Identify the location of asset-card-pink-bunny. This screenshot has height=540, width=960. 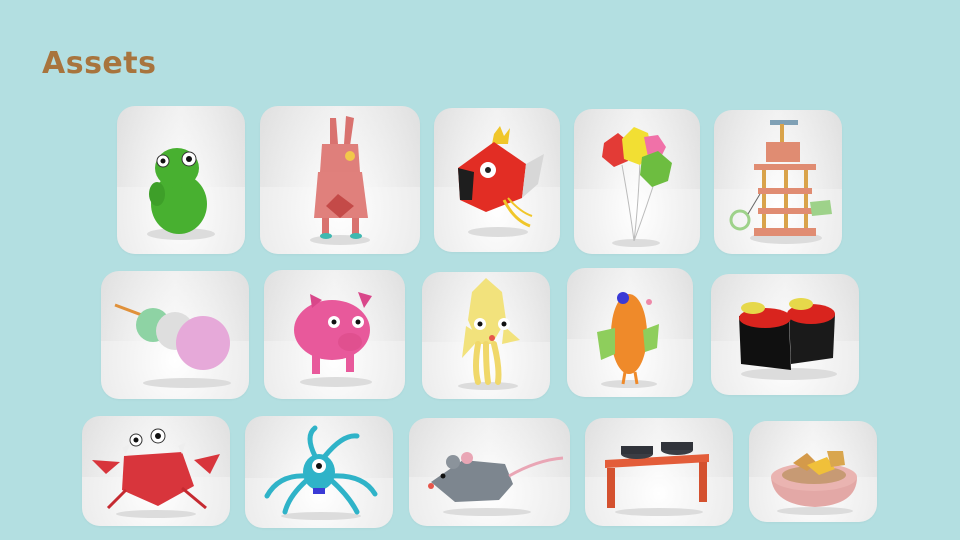
(340, 180).